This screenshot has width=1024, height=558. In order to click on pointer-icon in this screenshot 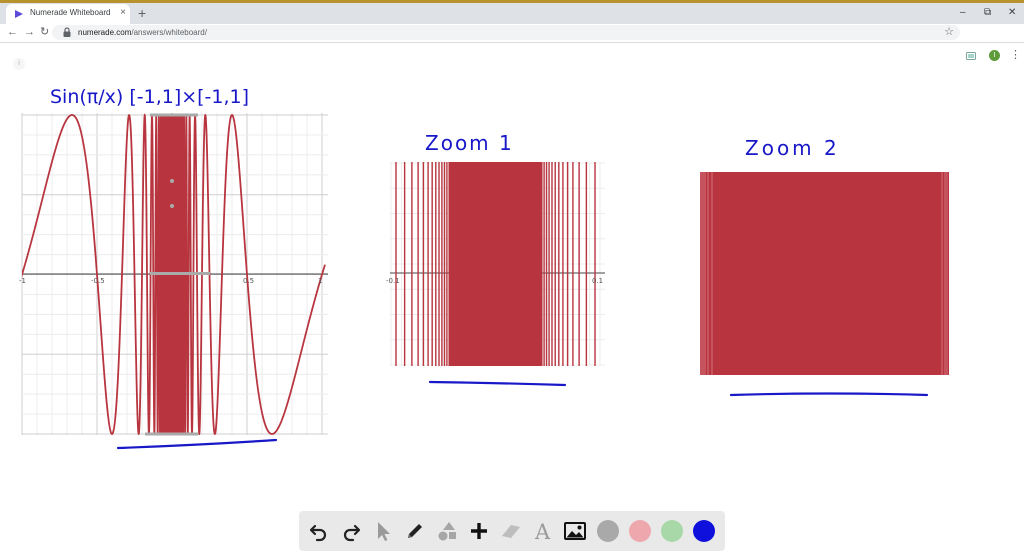, I will do `click(383, 531)`.